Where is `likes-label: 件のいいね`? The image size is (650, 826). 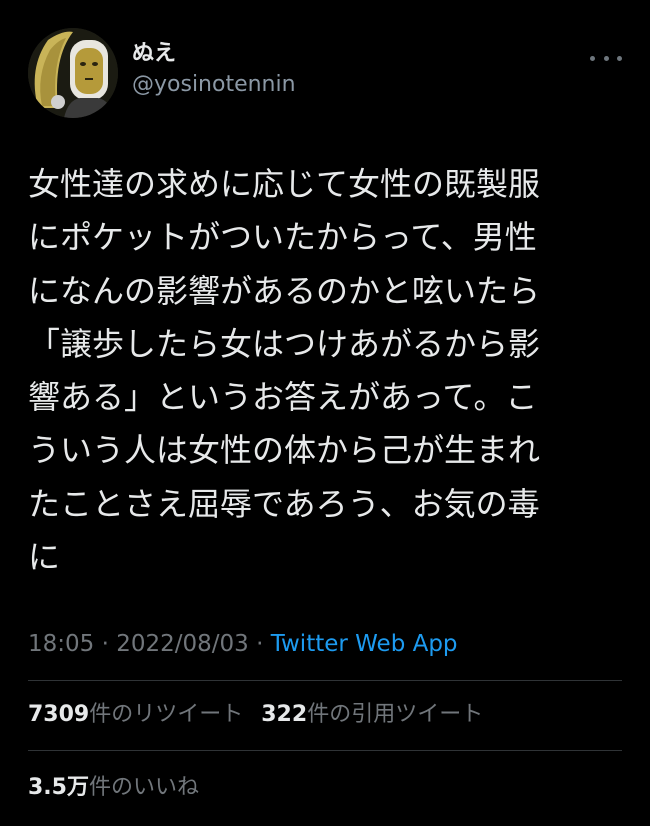
likes-label: 件のいいね is located at coordinates (143, 787).